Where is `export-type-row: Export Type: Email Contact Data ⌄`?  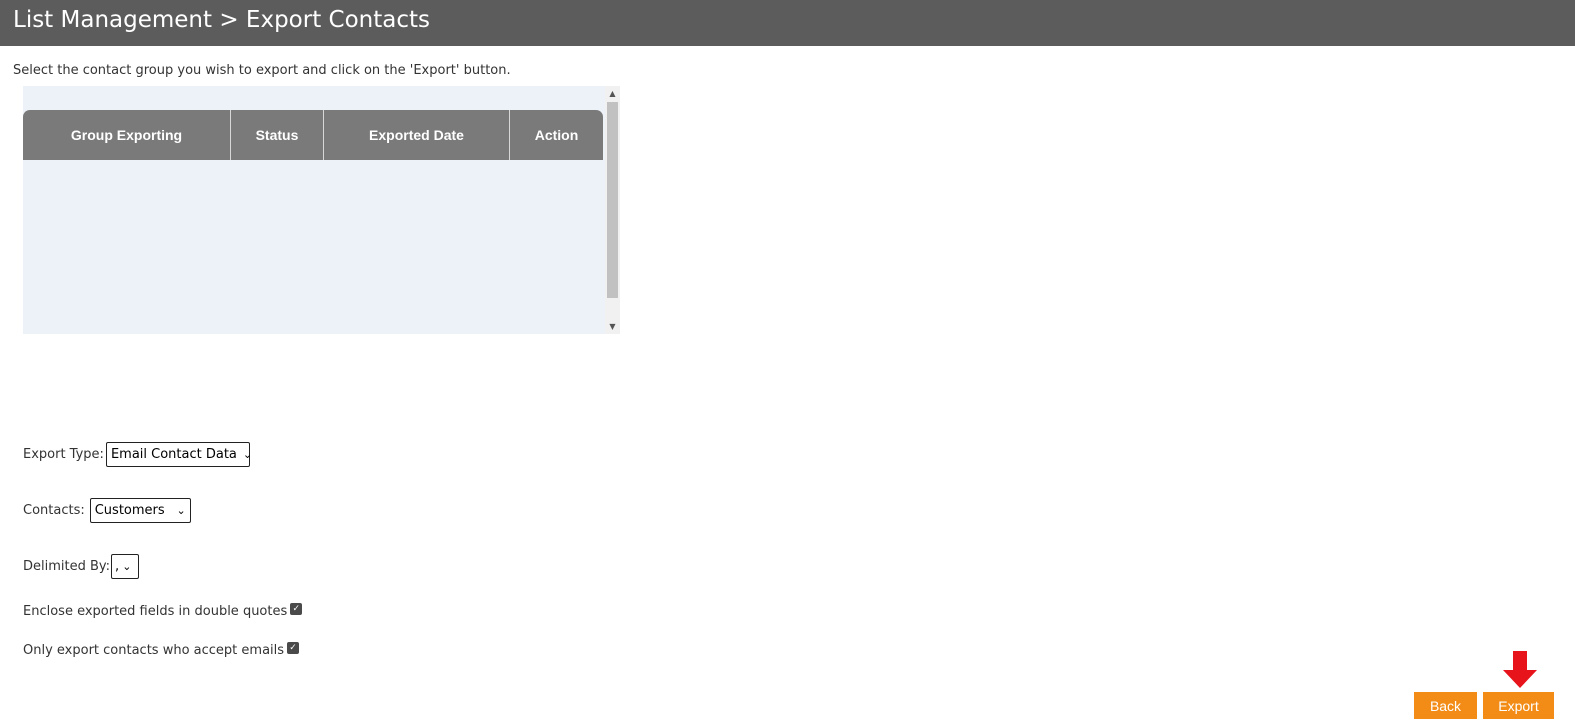
export-type-row: Export Type: Email Contact Data ⌄ is located at coordinates (138, 454).